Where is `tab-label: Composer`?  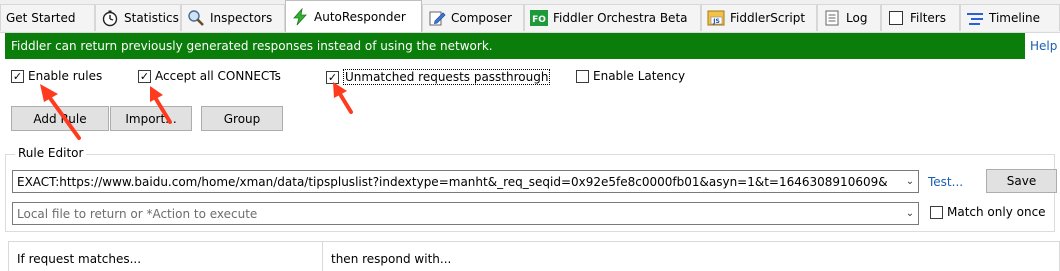 tab-label: Composer is located at coordinates (481, 18).